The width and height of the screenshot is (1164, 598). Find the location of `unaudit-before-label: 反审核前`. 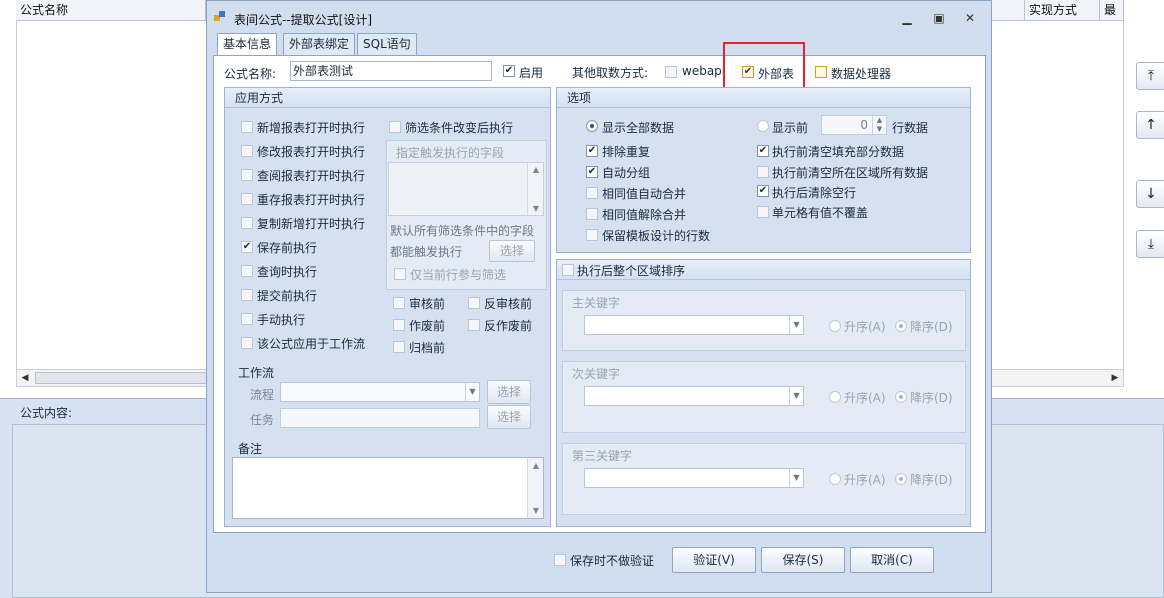

unaudit-before-label: 反审核前 is located at coordinates (508, 304).